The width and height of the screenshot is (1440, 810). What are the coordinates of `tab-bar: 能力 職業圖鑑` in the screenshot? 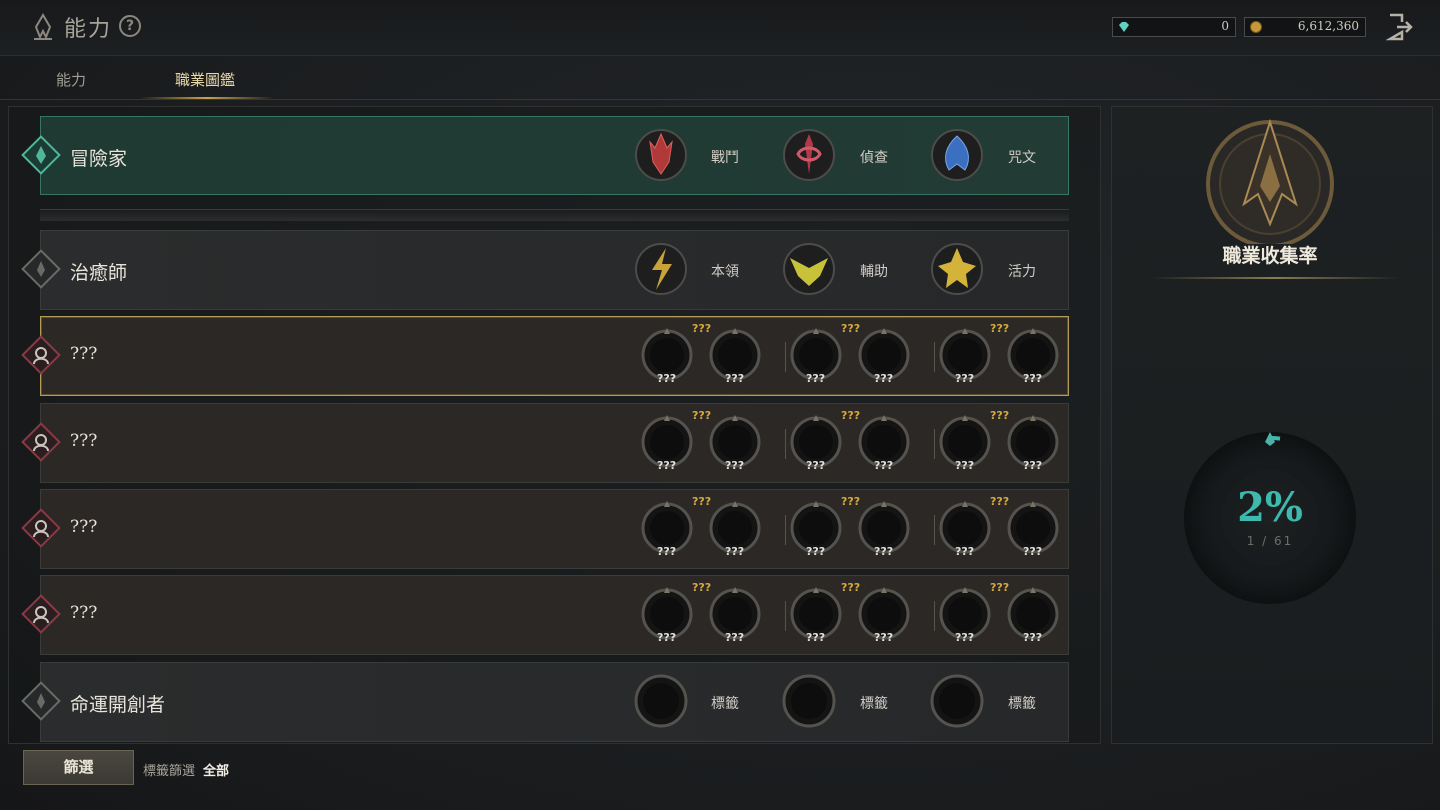 It's located at (720, 78).